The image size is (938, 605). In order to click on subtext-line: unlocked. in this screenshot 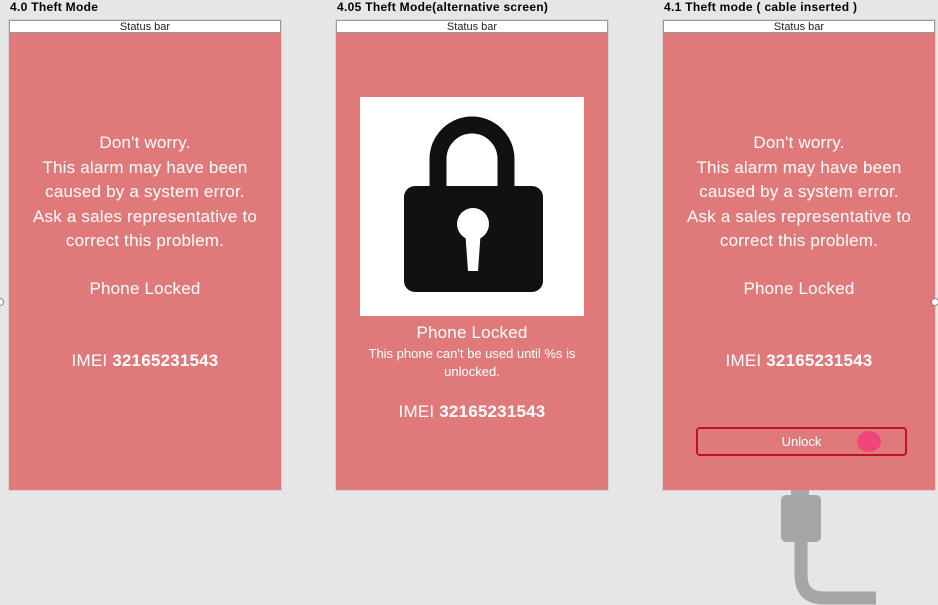, I will do `click(472, 371)`.